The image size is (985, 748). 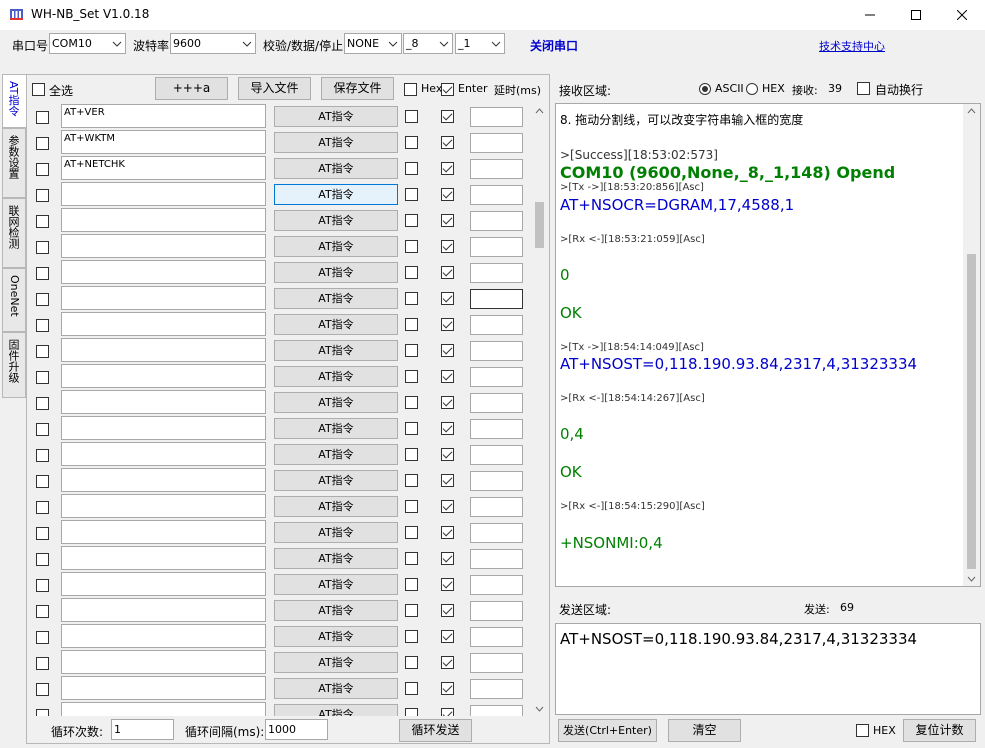 I want to click on command-input: AT+WKTM, so click(x=163, y=142).